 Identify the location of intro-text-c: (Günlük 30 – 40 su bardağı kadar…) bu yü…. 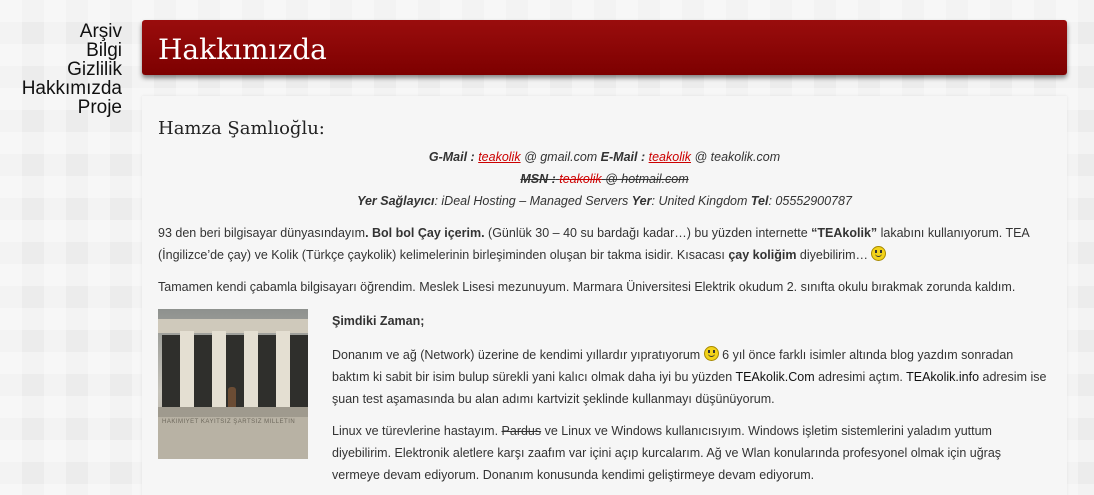
(648, 233).